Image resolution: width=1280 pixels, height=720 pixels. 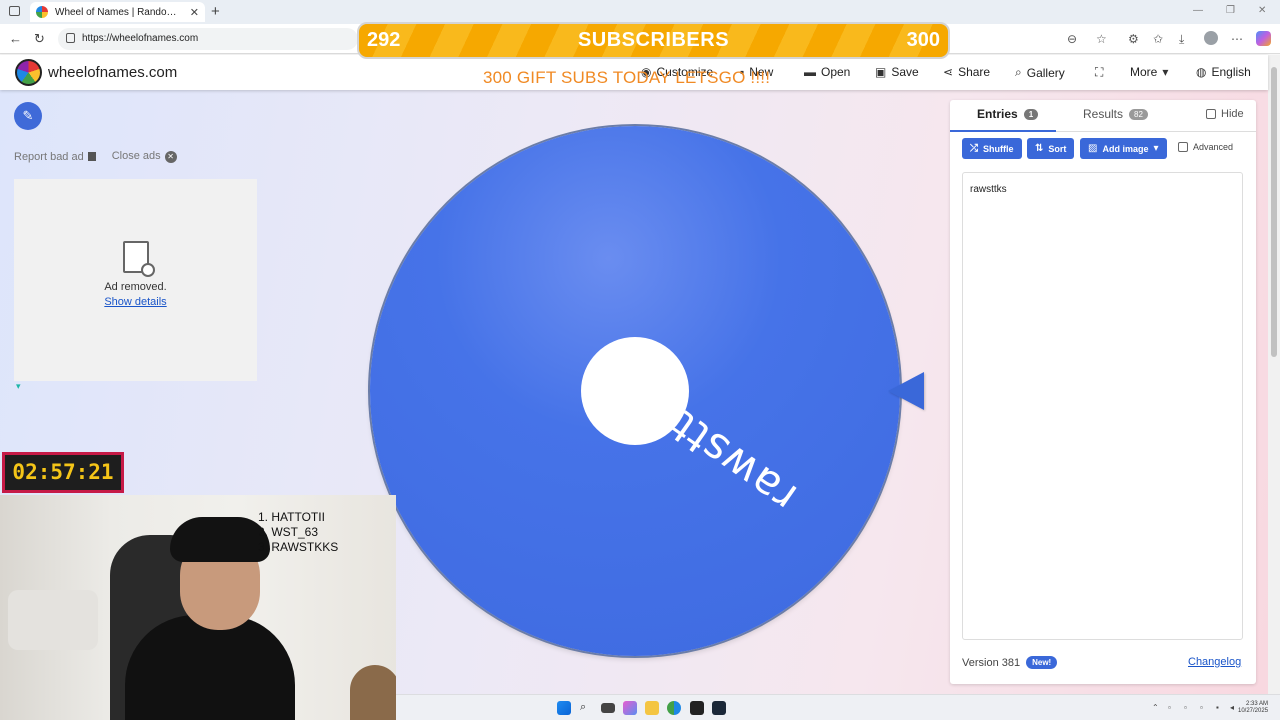 I want to click on flag-icon, so click(x=91, y=157).